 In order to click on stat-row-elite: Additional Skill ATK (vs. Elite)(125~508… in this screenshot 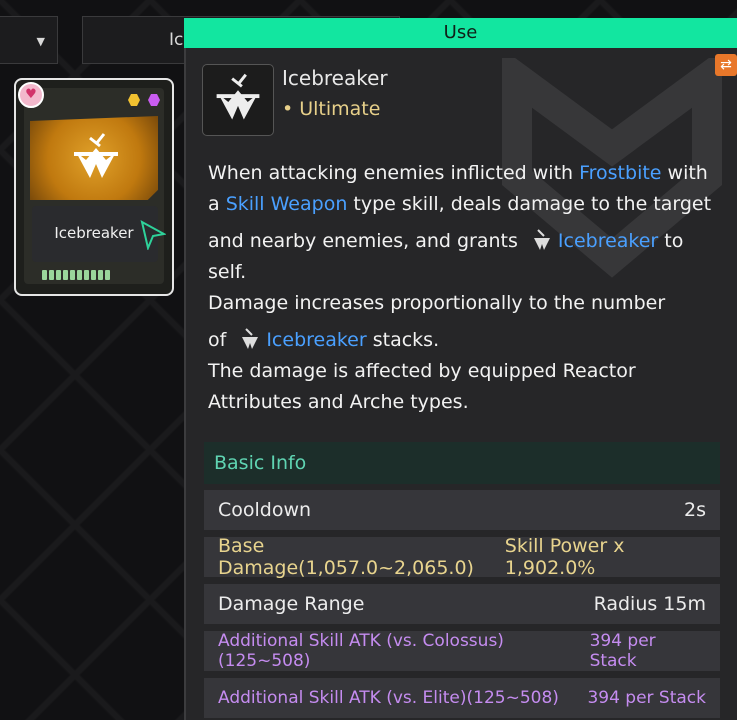, I will do `click(462, 698)`.